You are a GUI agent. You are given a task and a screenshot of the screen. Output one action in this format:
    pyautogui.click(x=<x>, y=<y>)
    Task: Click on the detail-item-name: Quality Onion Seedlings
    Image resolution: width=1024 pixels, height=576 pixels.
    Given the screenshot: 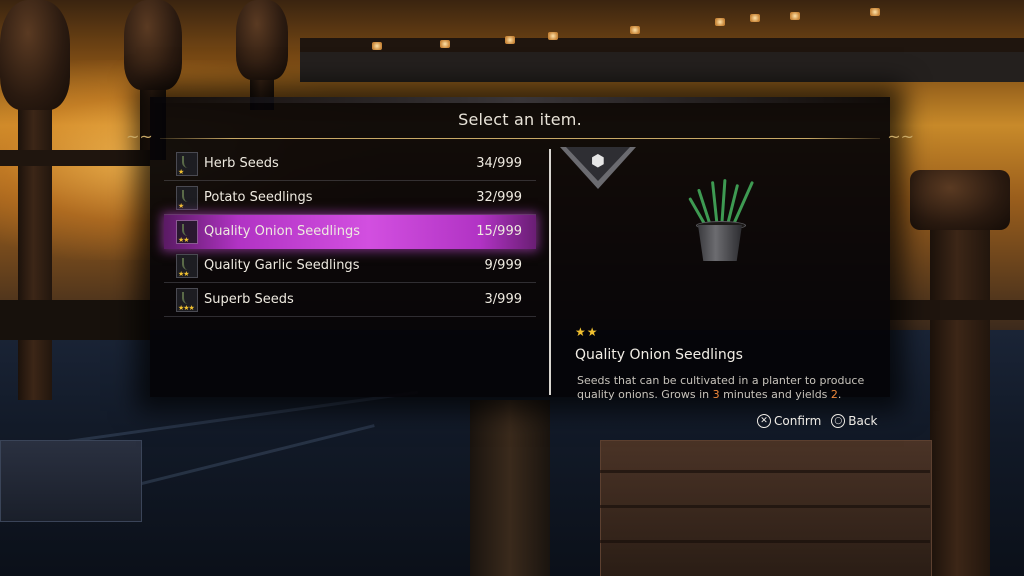 What is the action you would take?
    pyautogui.click(x=659, y=355)
    